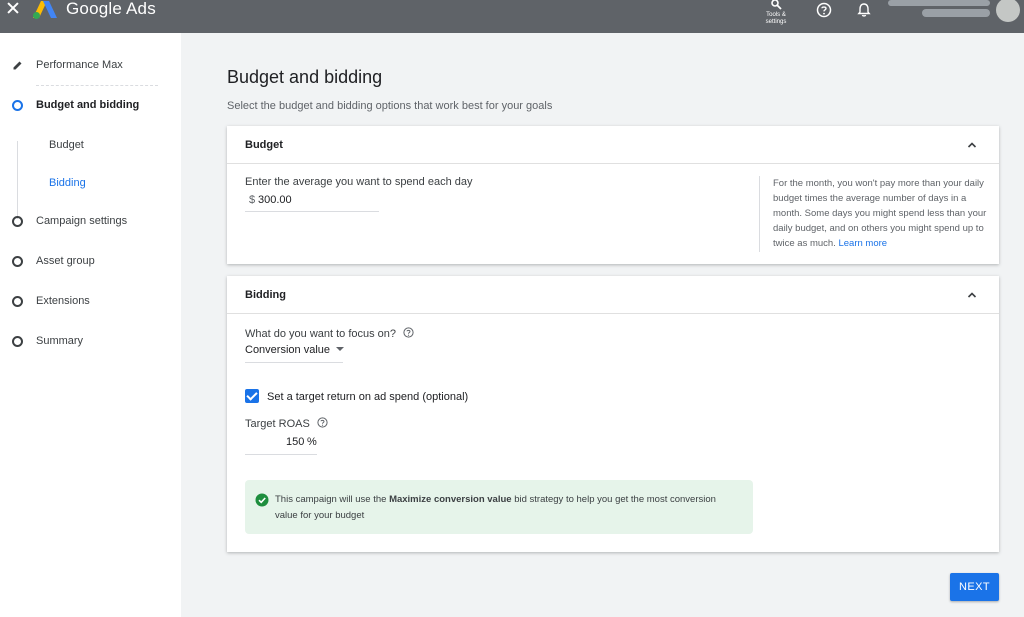  Describe the element at coordinates (1008, 11) in the screenshot. I see `avatar` at that location.